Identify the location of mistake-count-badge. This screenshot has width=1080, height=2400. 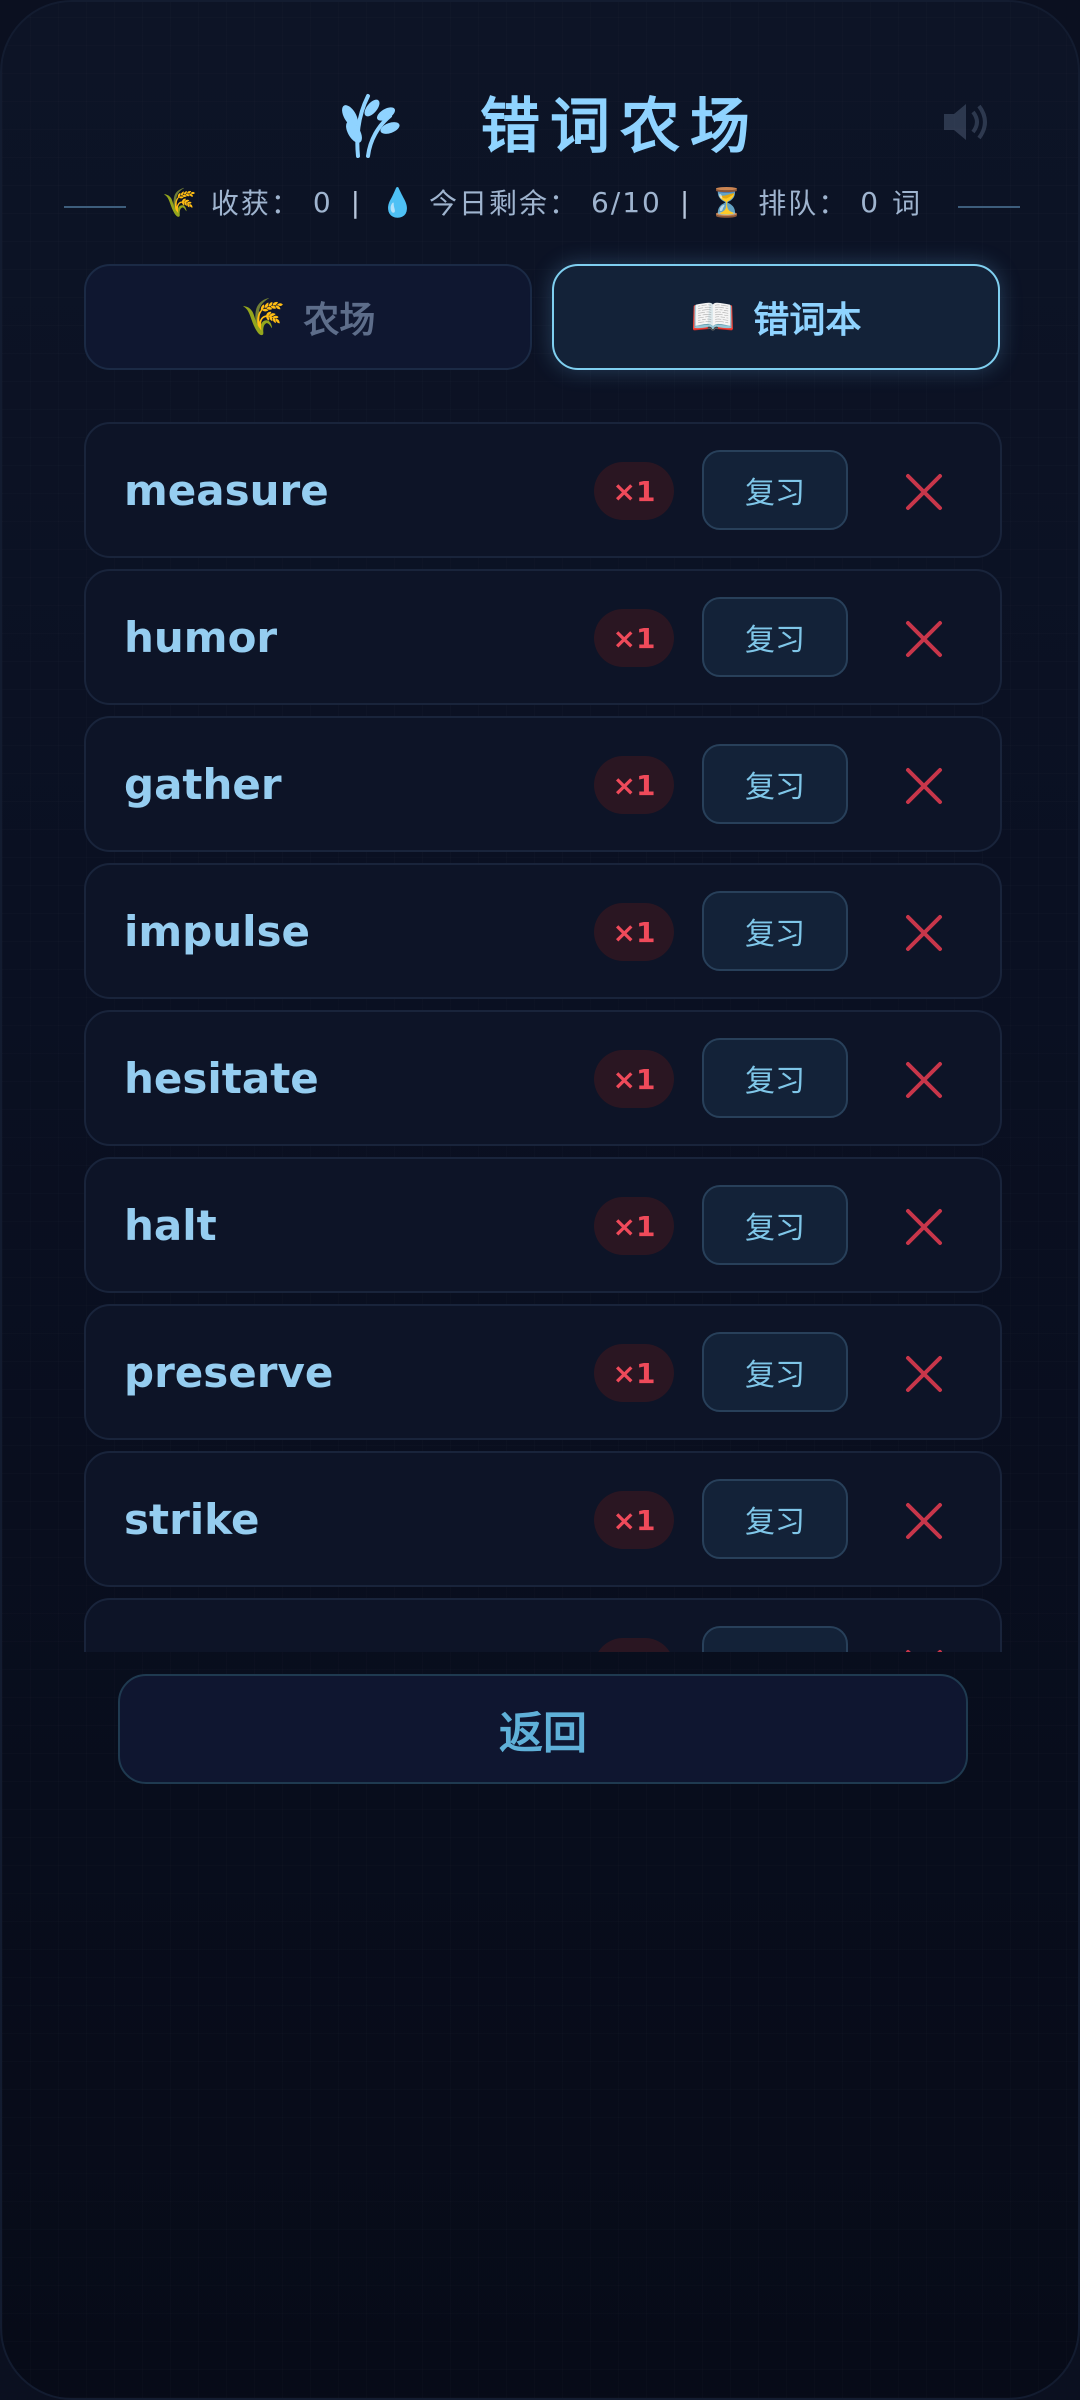
(634, 1645).